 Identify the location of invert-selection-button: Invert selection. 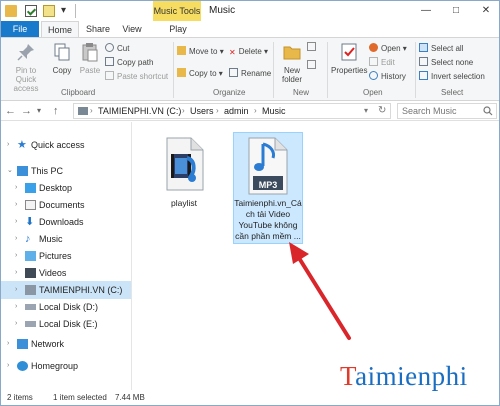
(452, 77).